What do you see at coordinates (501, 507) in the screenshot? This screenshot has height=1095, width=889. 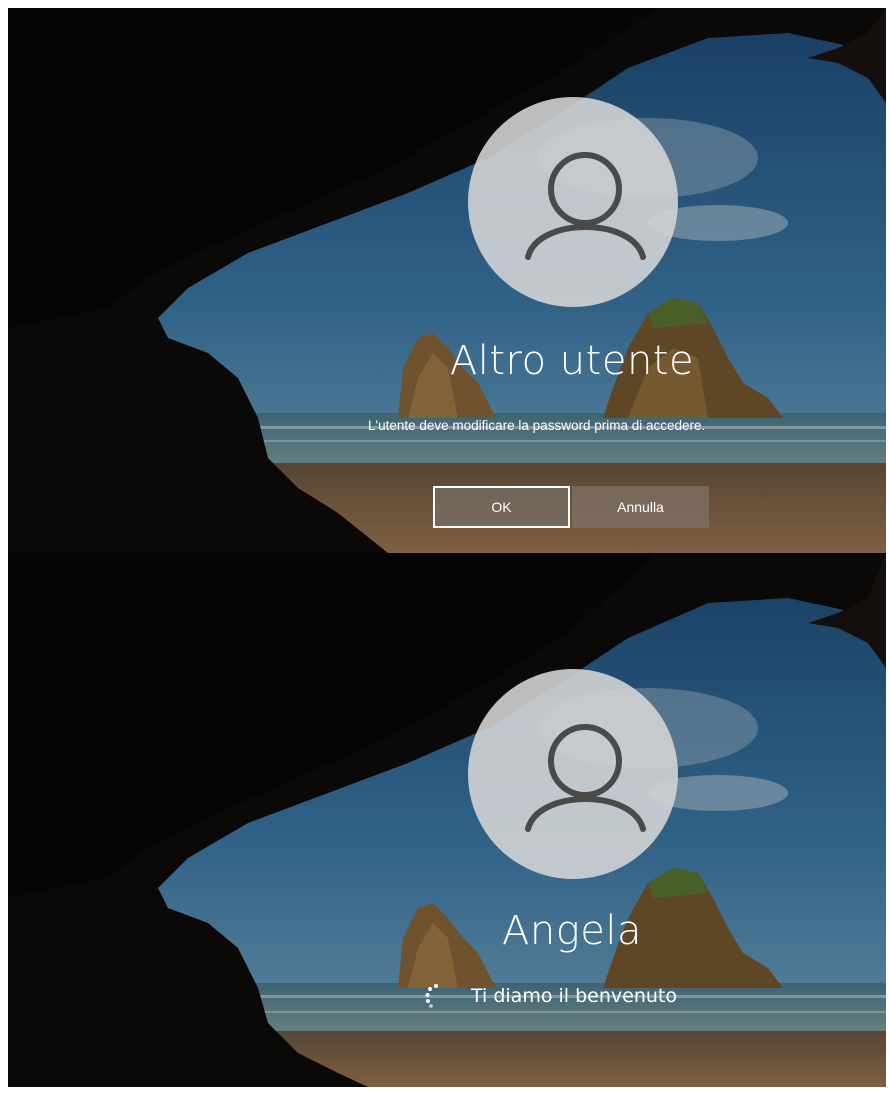 I see `ok-button: OK` at bounding box center [501, 507].